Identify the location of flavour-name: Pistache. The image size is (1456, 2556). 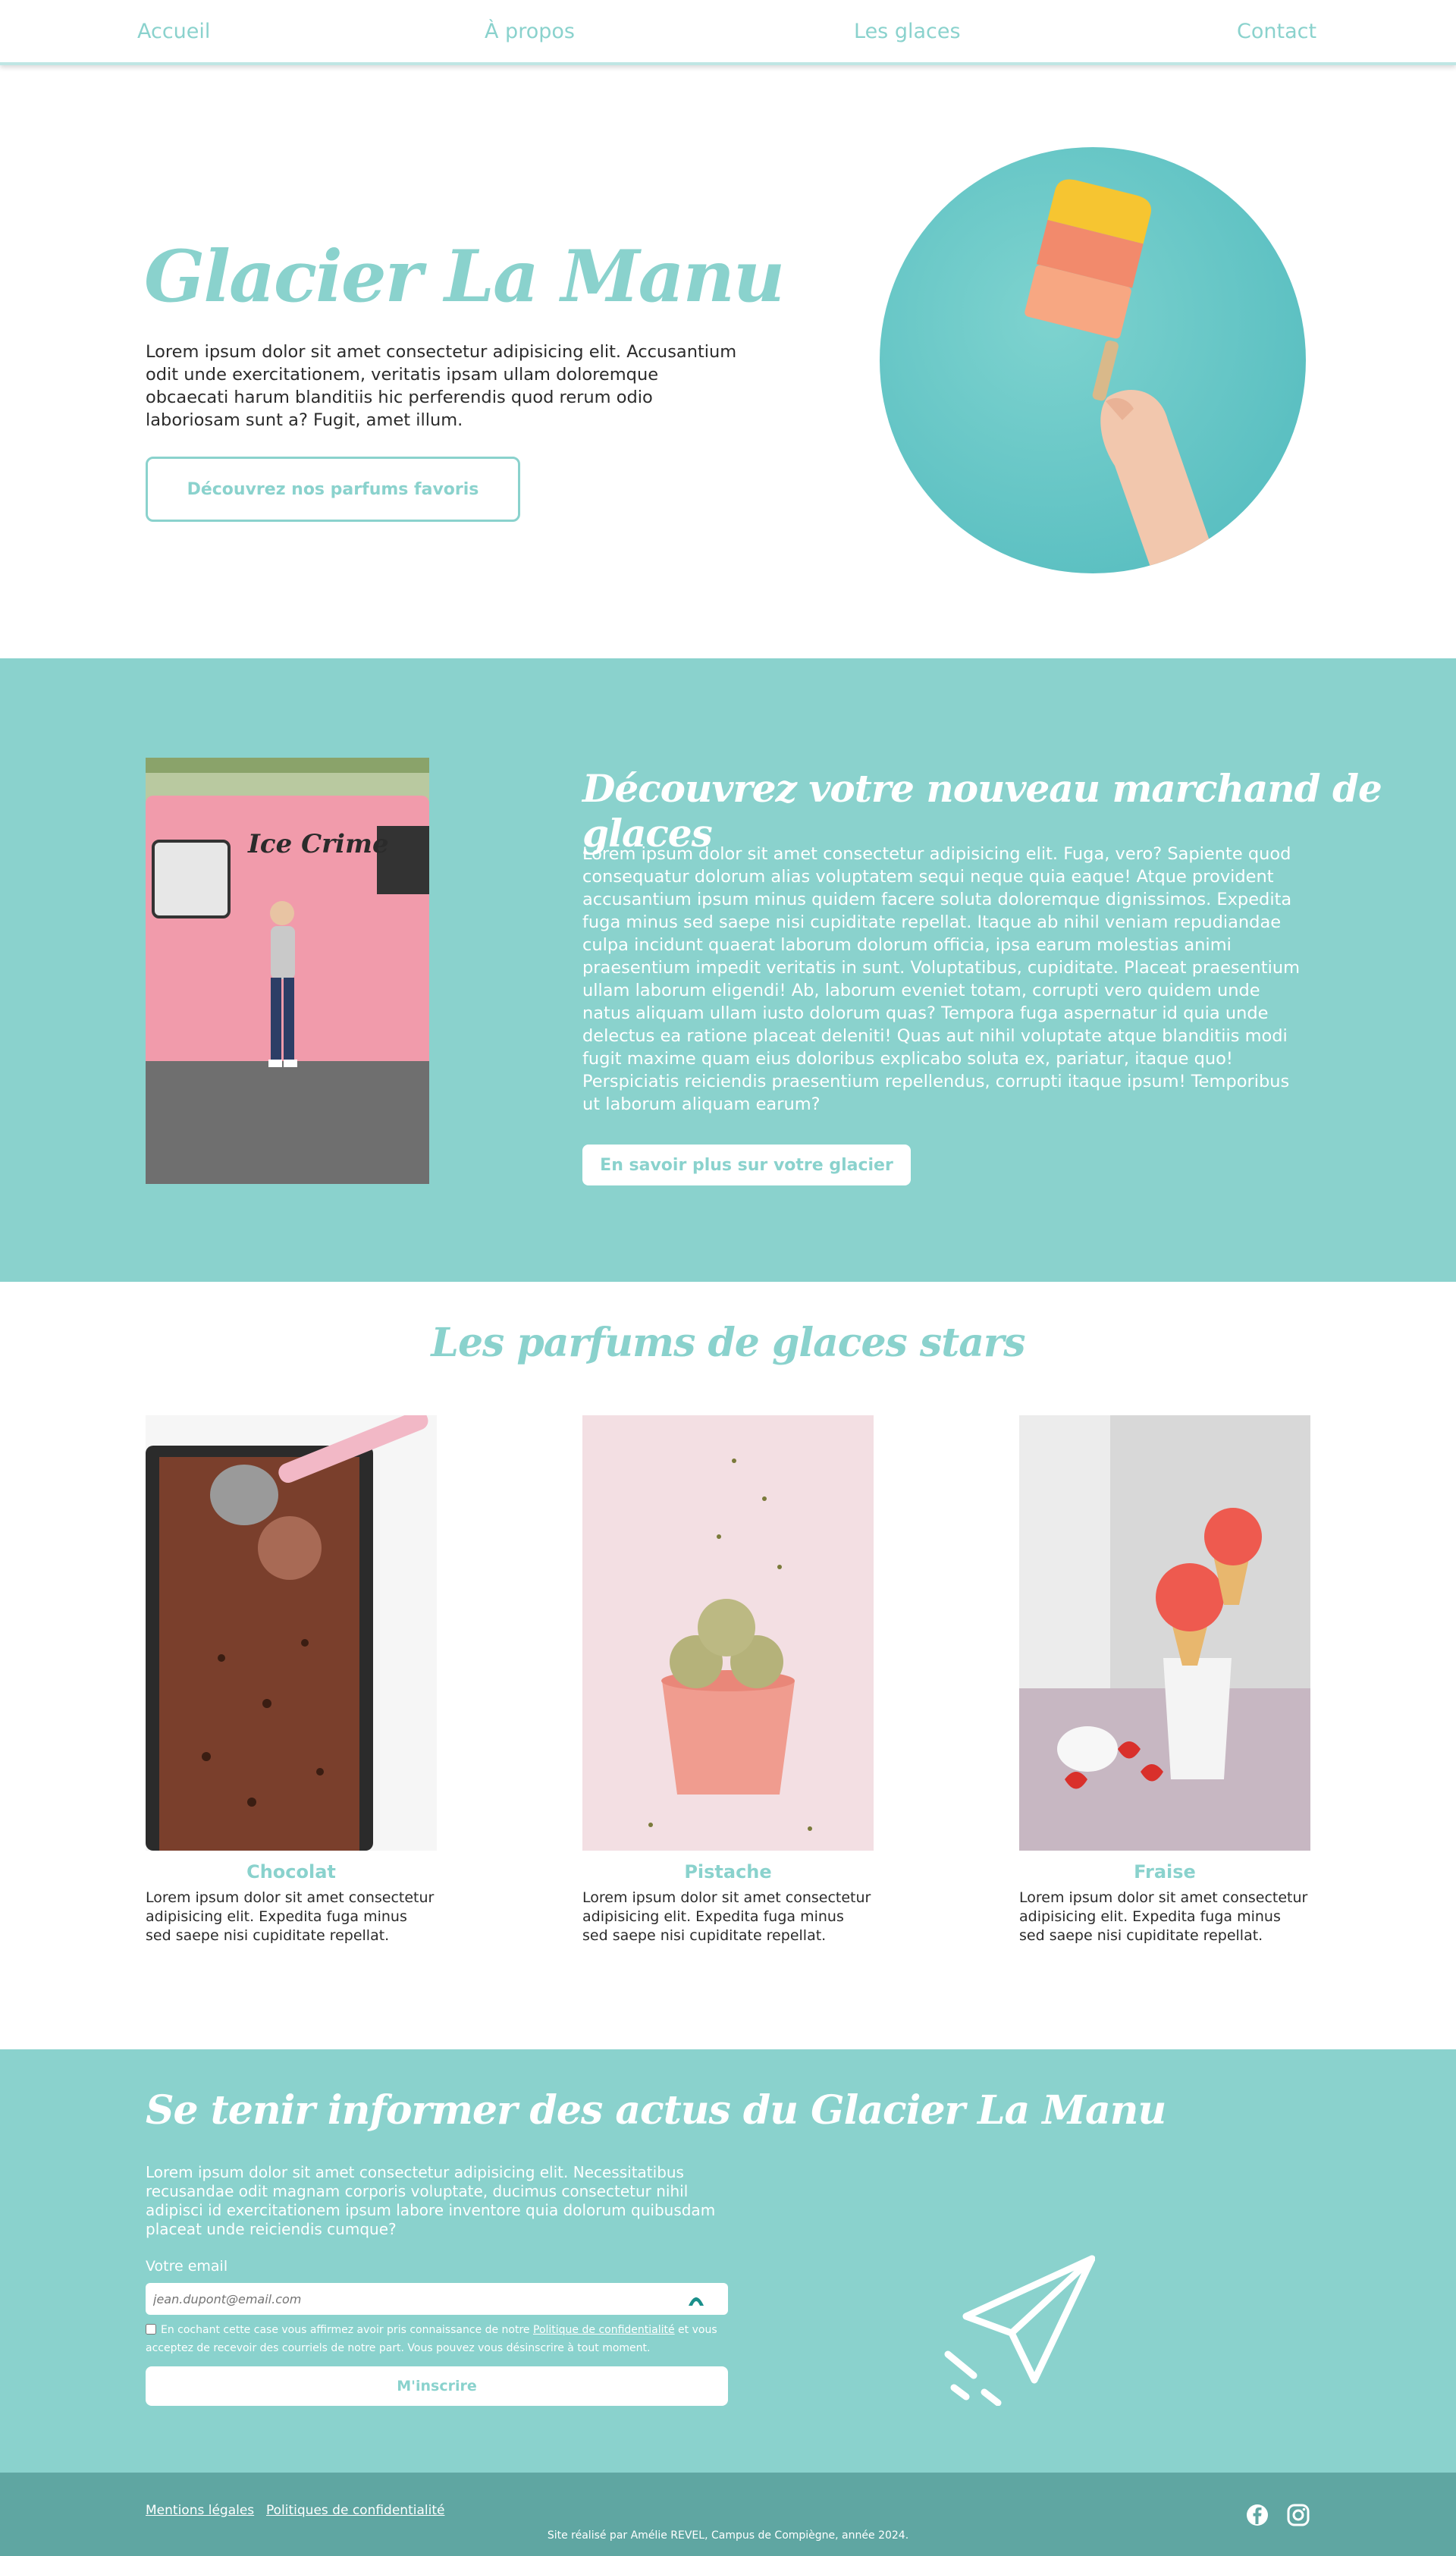
(728, 1872).